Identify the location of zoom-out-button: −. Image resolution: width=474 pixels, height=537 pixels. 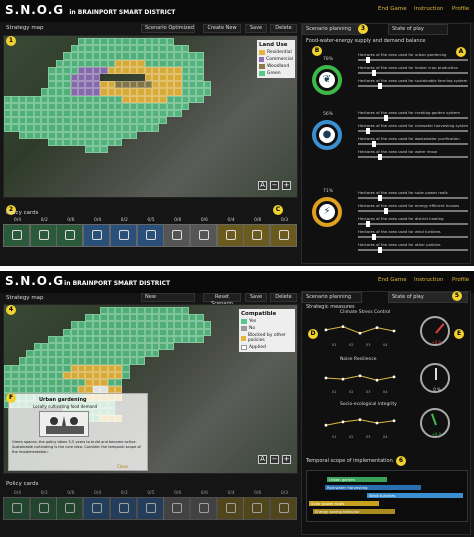
(274, 185).